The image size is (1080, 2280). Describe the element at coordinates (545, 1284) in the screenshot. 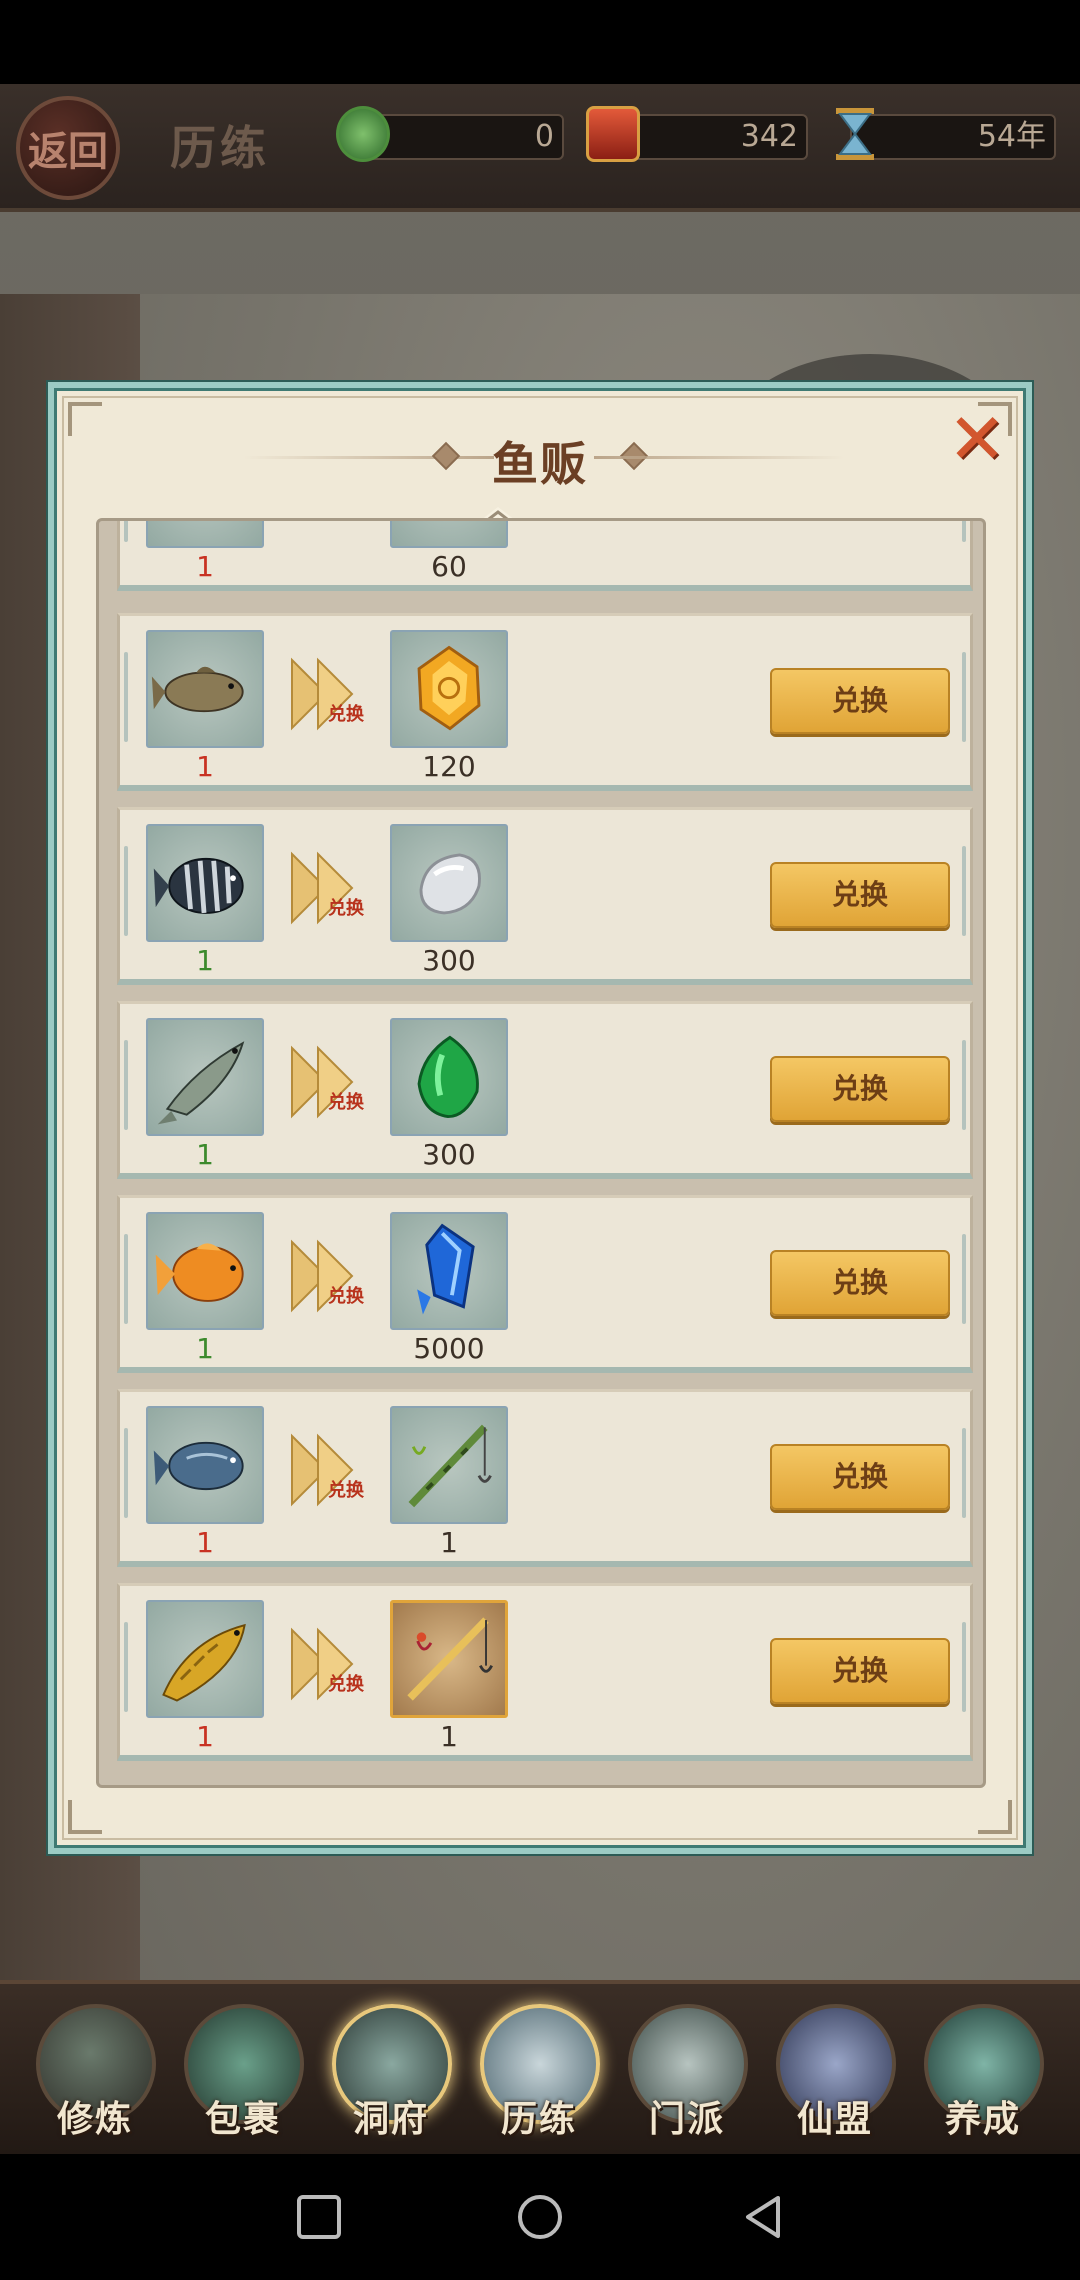

I see `trade-row: 兑换 1 5000 兑换` at that location.